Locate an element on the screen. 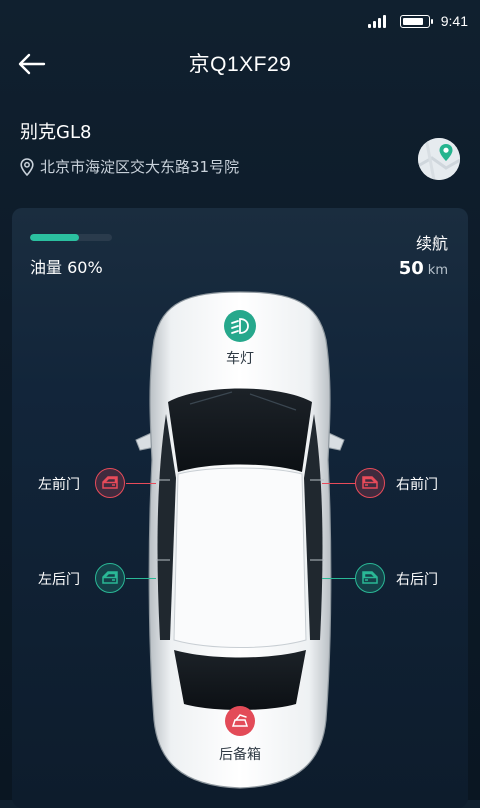 This screenshot has height=808, width=480. trunk-button is located at coordinates (240, 721).